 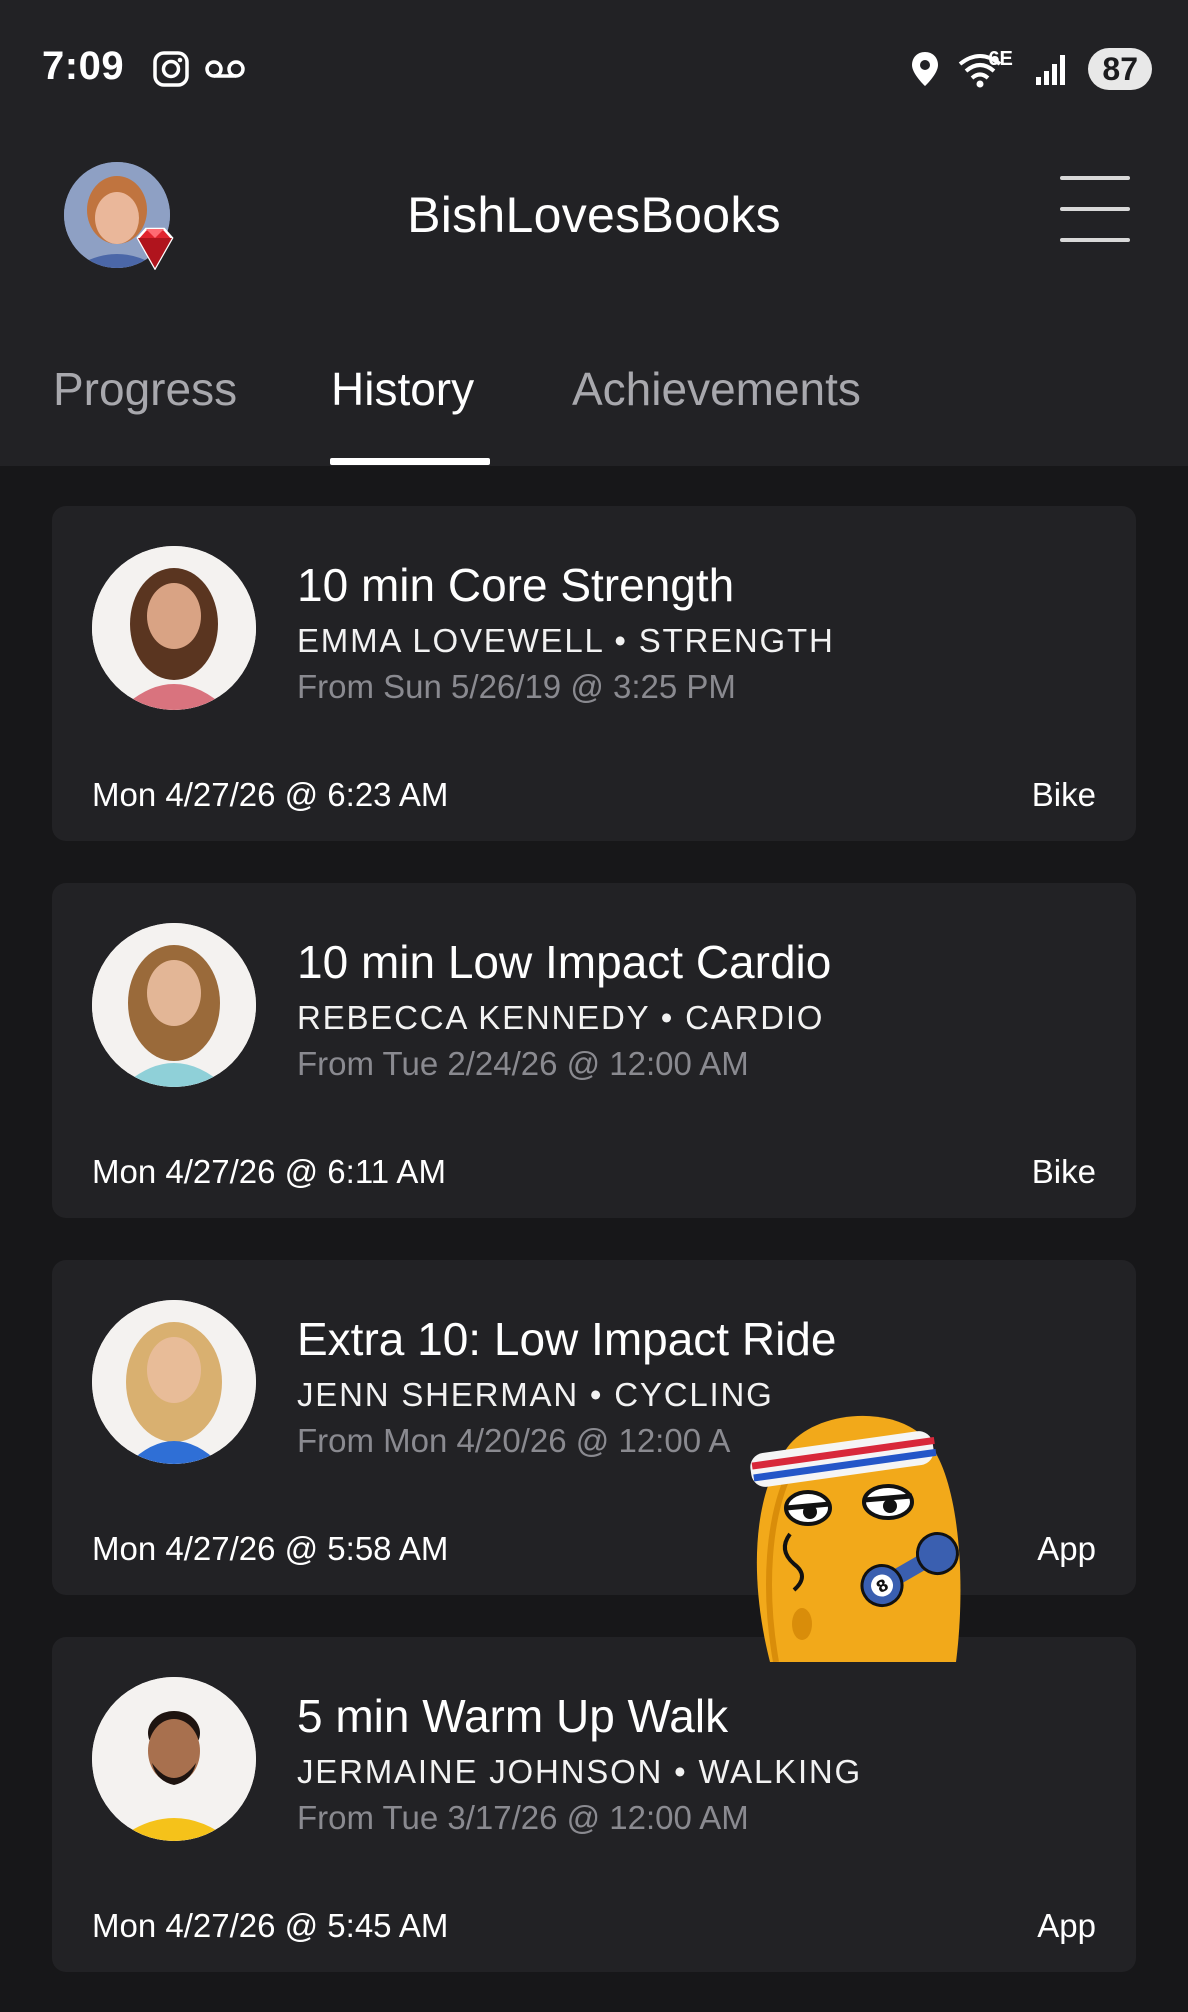 I want to click on status-icons-right: 6E 87, so click(x=1031, y=69).